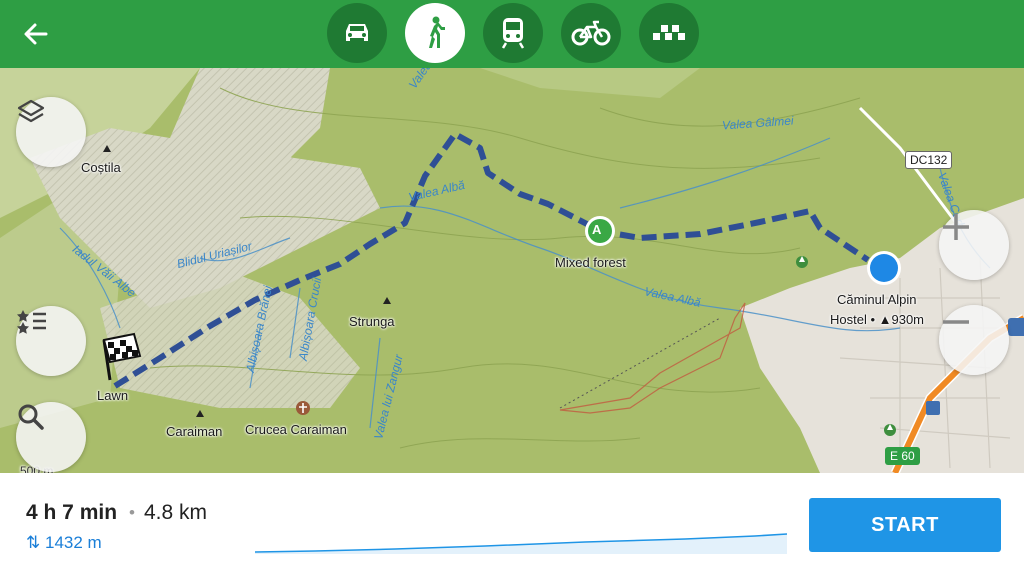 This screenshot has width=1024, height=578. I want to click on layers-icon, so click(31, 111).